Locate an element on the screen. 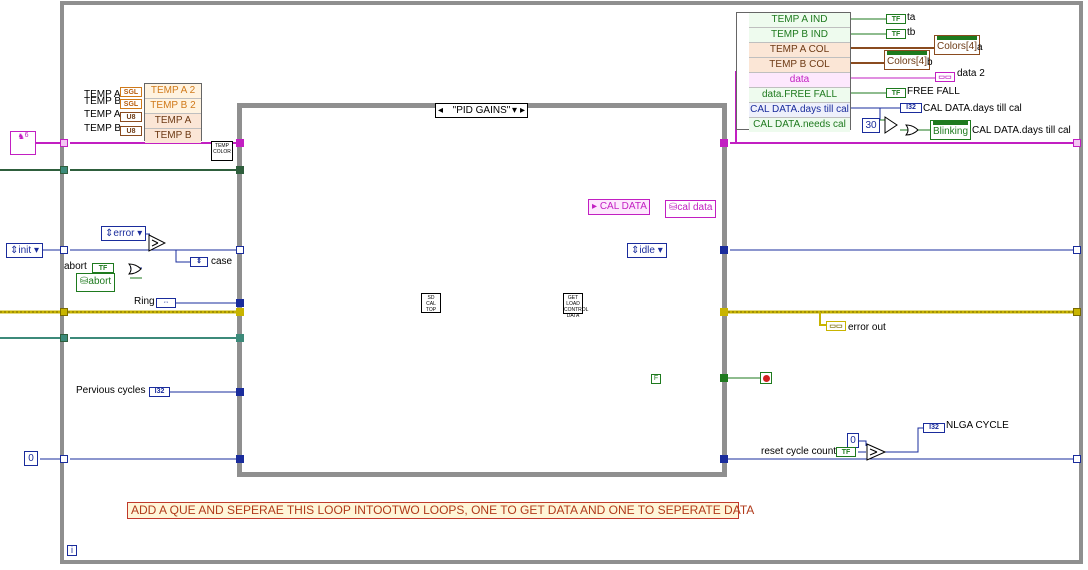  colors-b-indicator: Colors[4] is located at coordinates (907, 60).